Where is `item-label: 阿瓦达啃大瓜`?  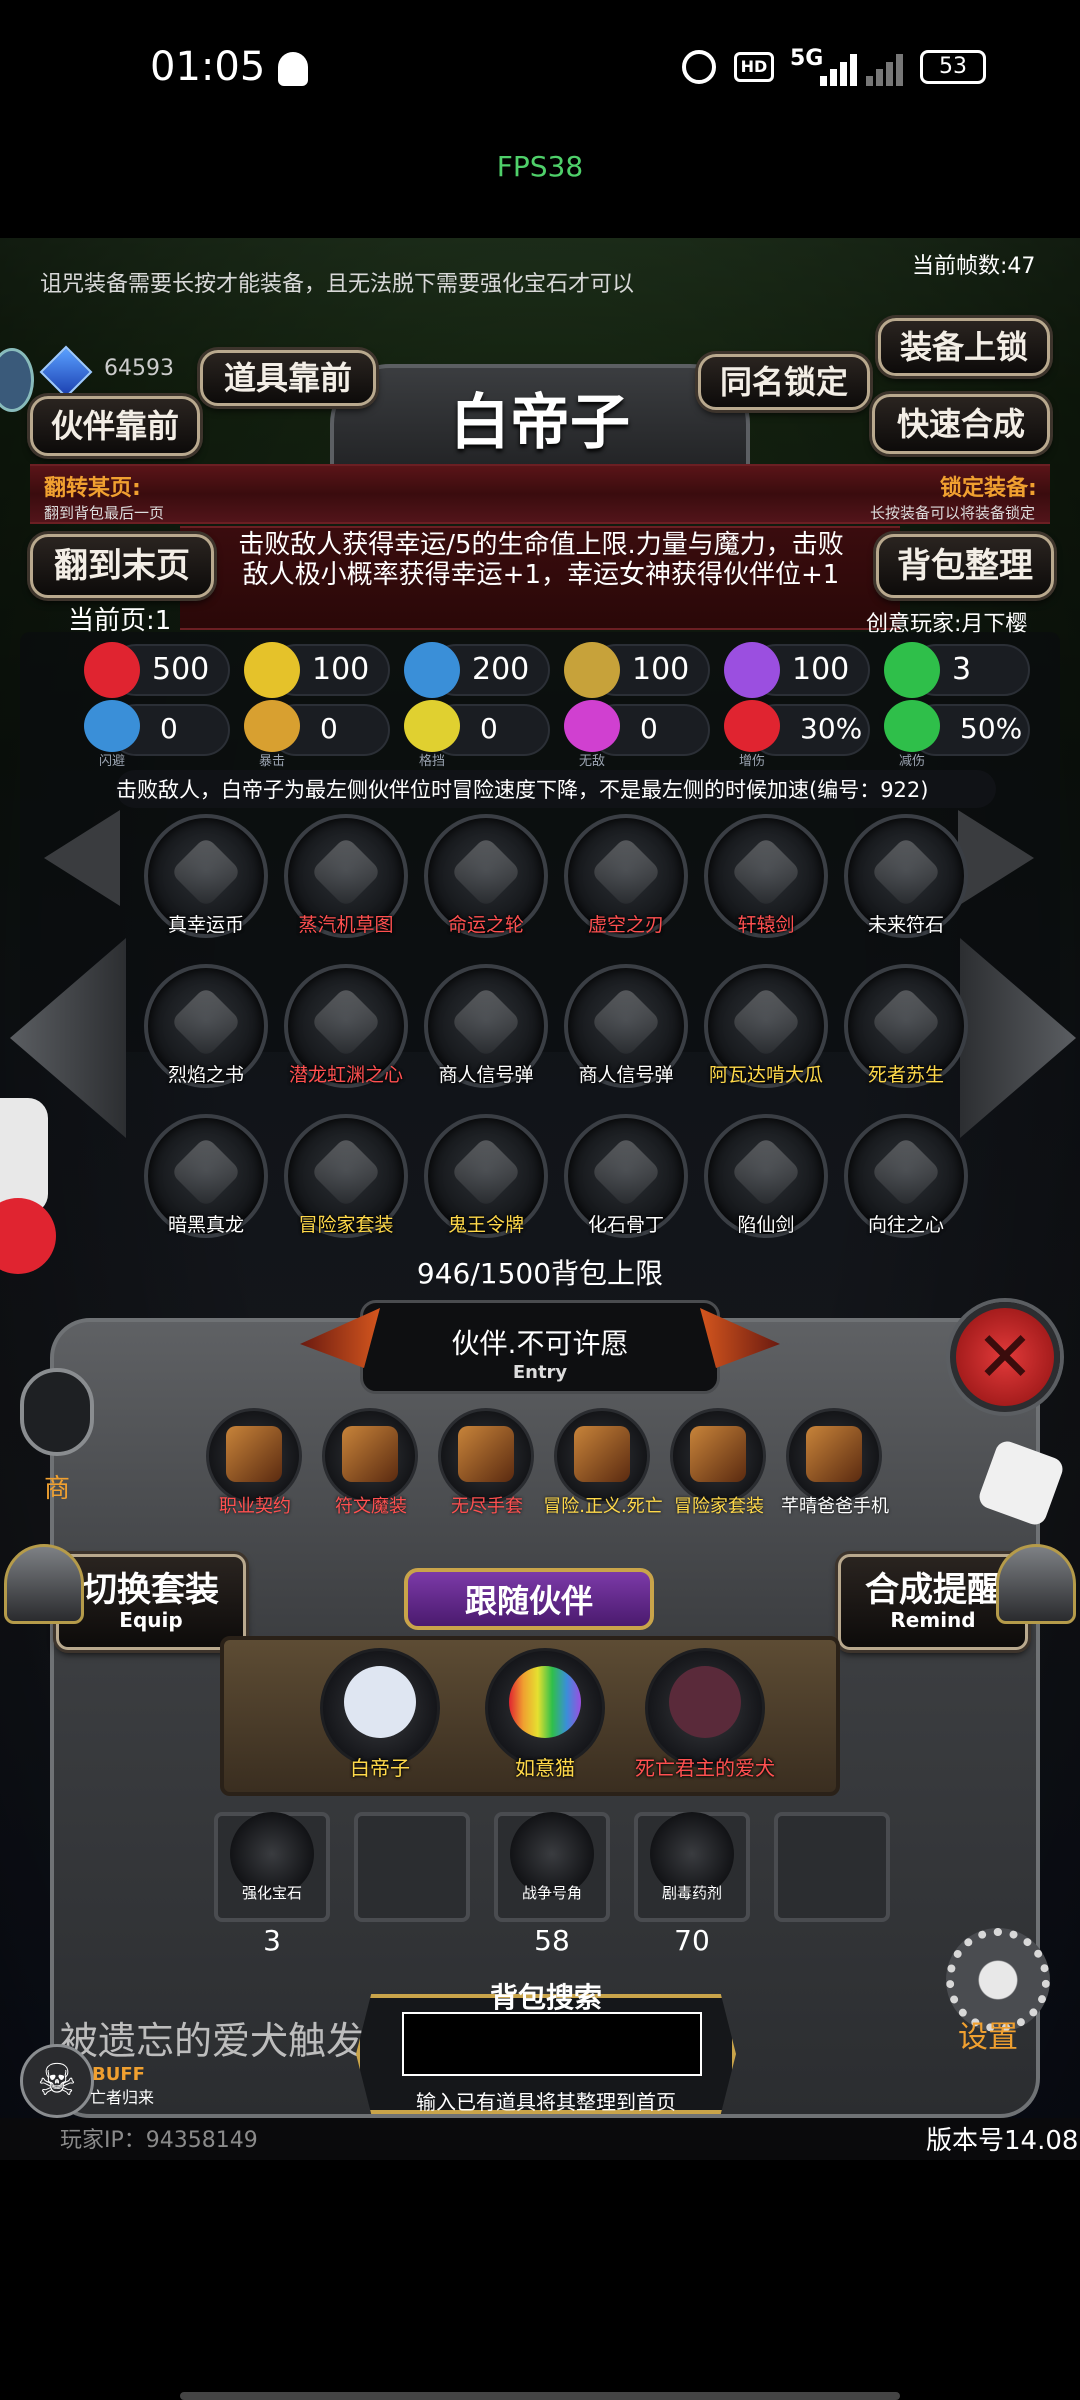
item-label: 阿瓦达啃大瓜 is located at coordinates (765, 1075).